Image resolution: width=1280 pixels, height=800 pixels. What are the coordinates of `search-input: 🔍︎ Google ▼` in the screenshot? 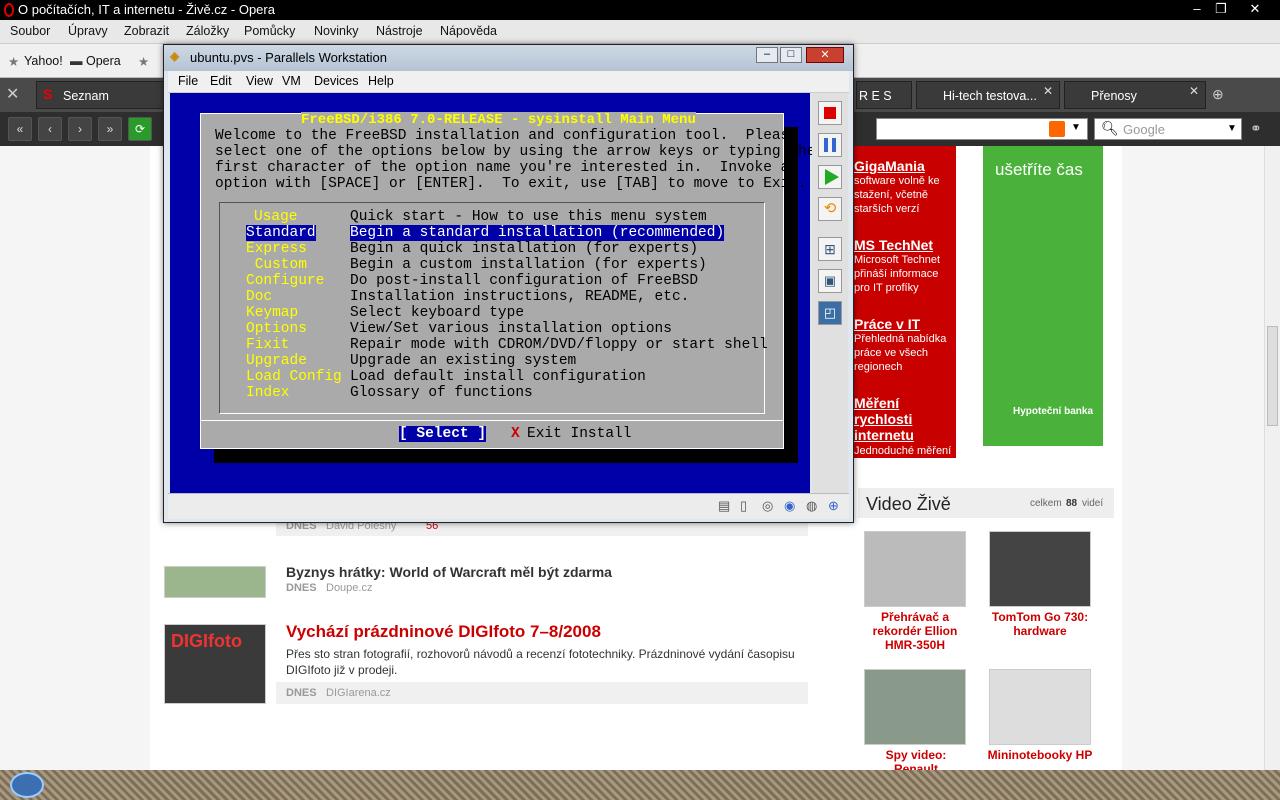 It's located at (1168, 129).